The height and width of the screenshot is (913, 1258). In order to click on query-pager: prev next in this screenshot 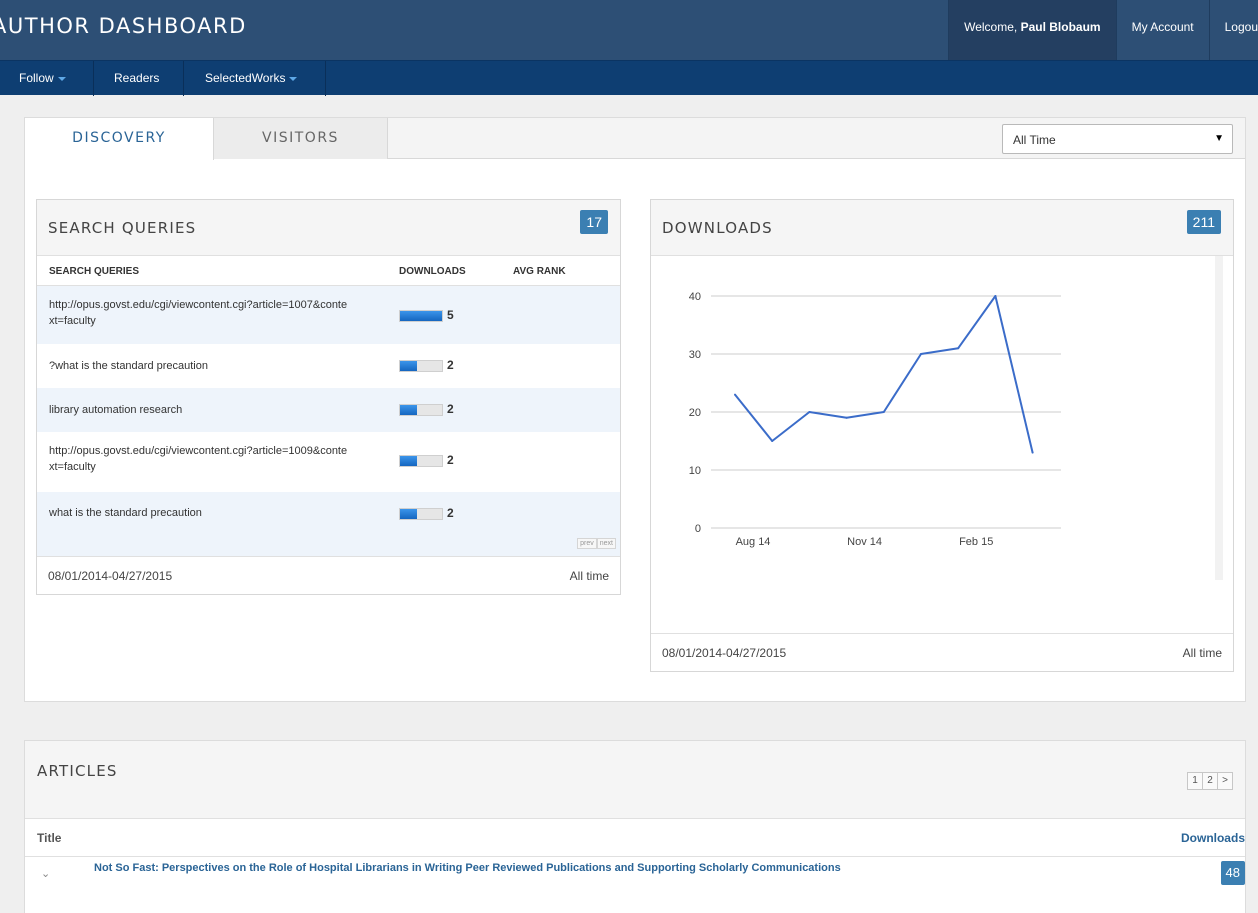, I will do `click(596, 543)`.